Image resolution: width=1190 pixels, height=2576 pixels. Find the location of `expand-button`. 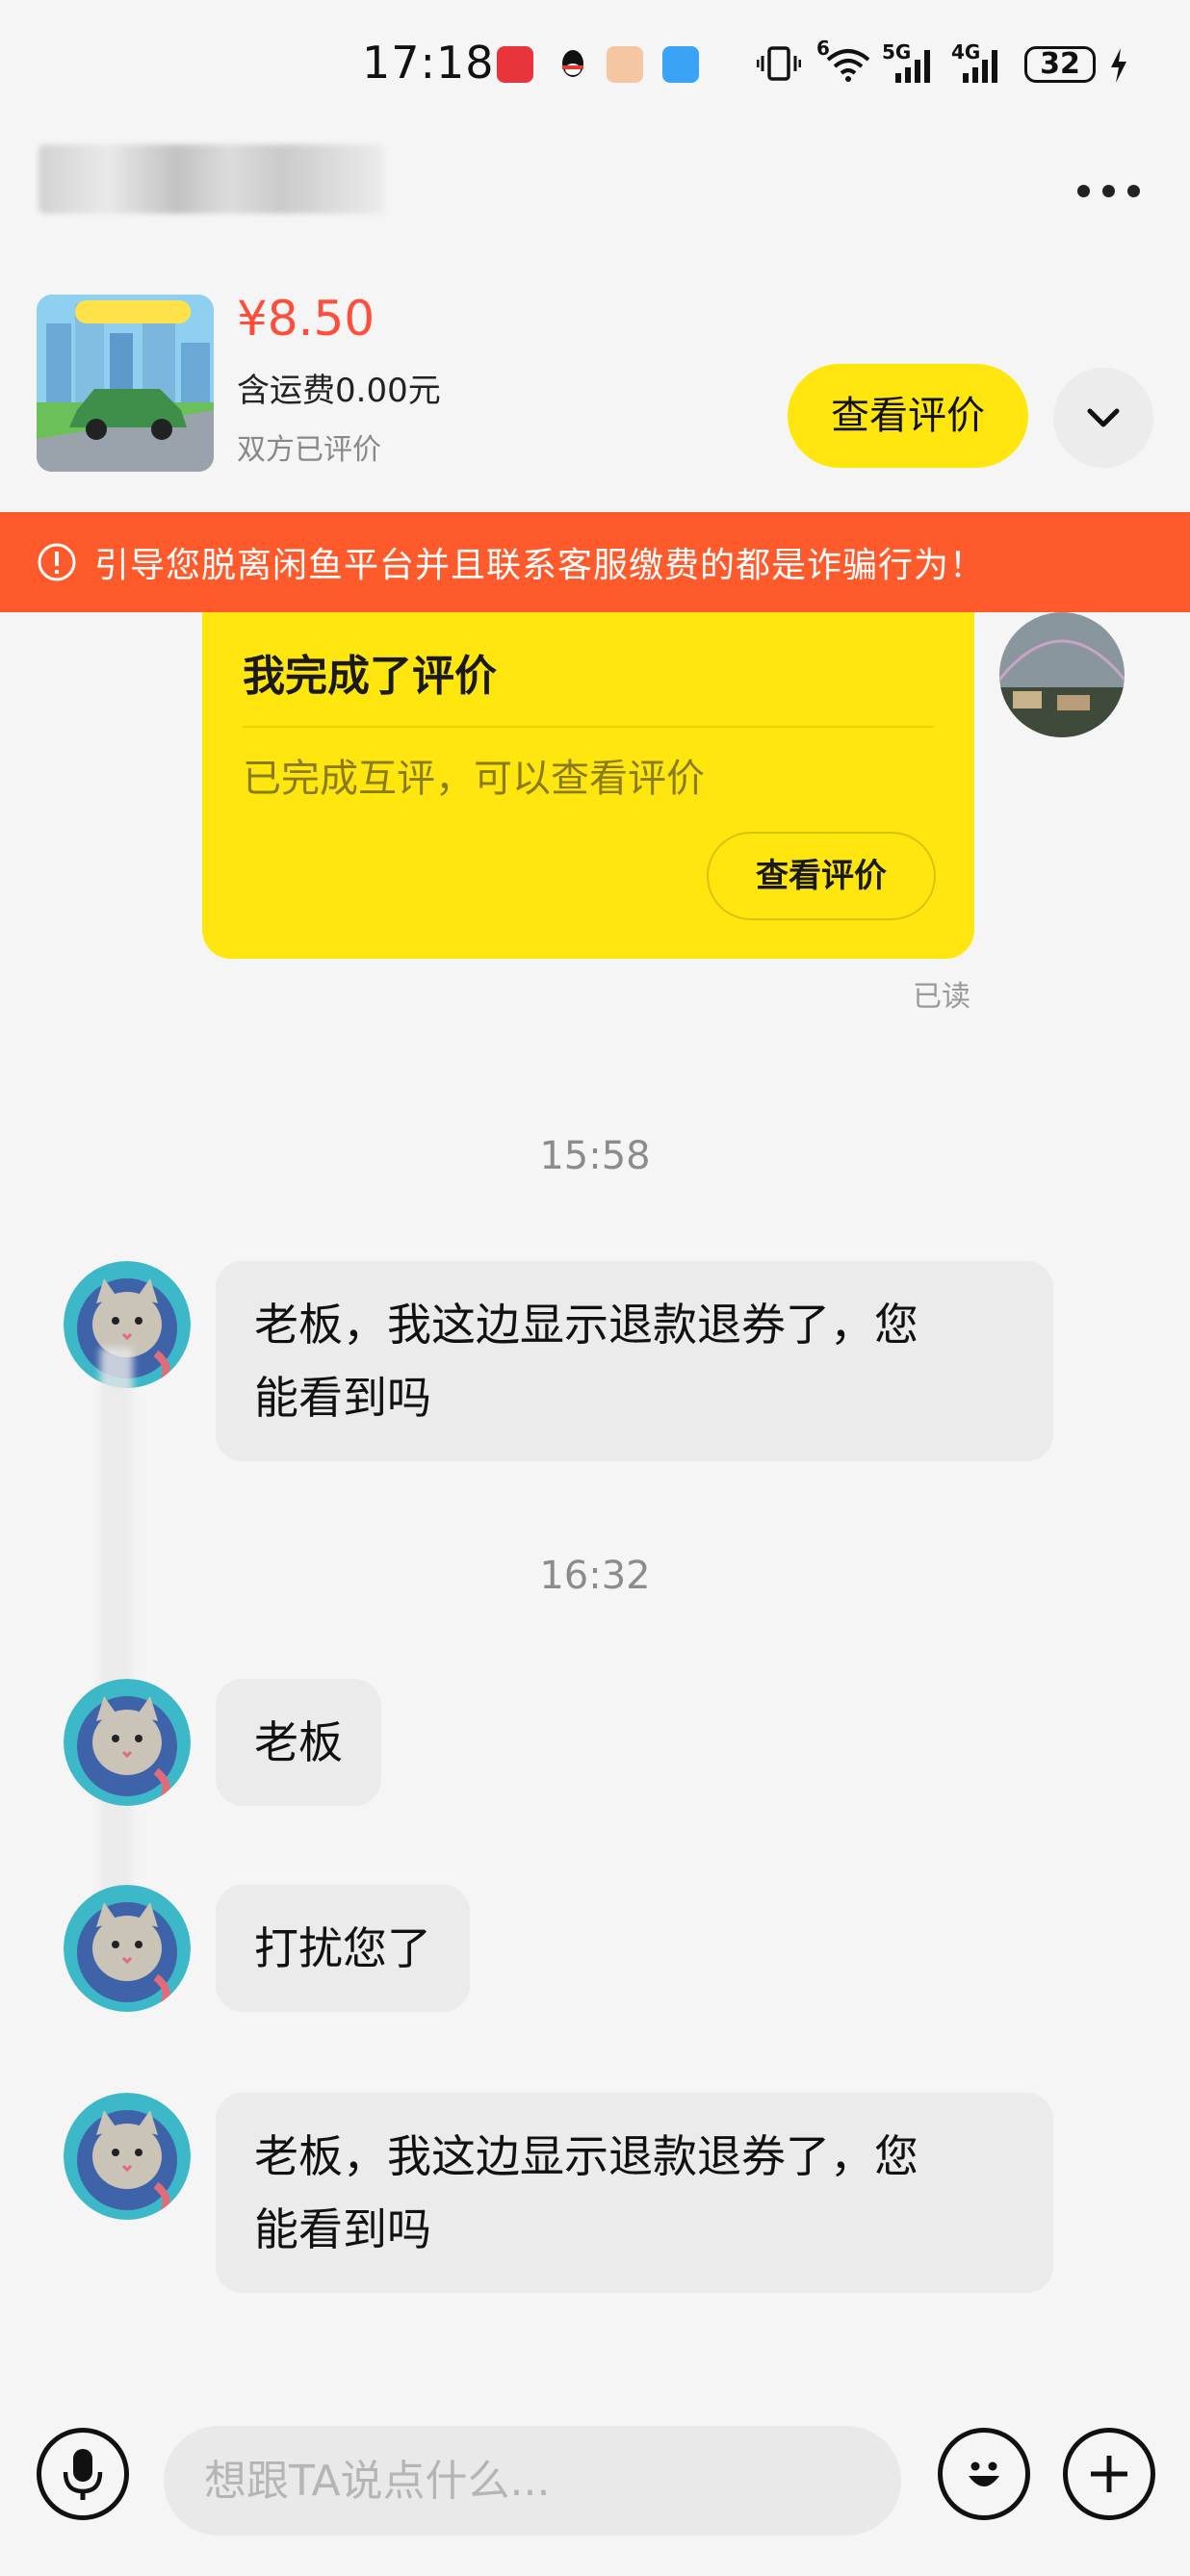

expand-button is located at coordinates (1103, 418).